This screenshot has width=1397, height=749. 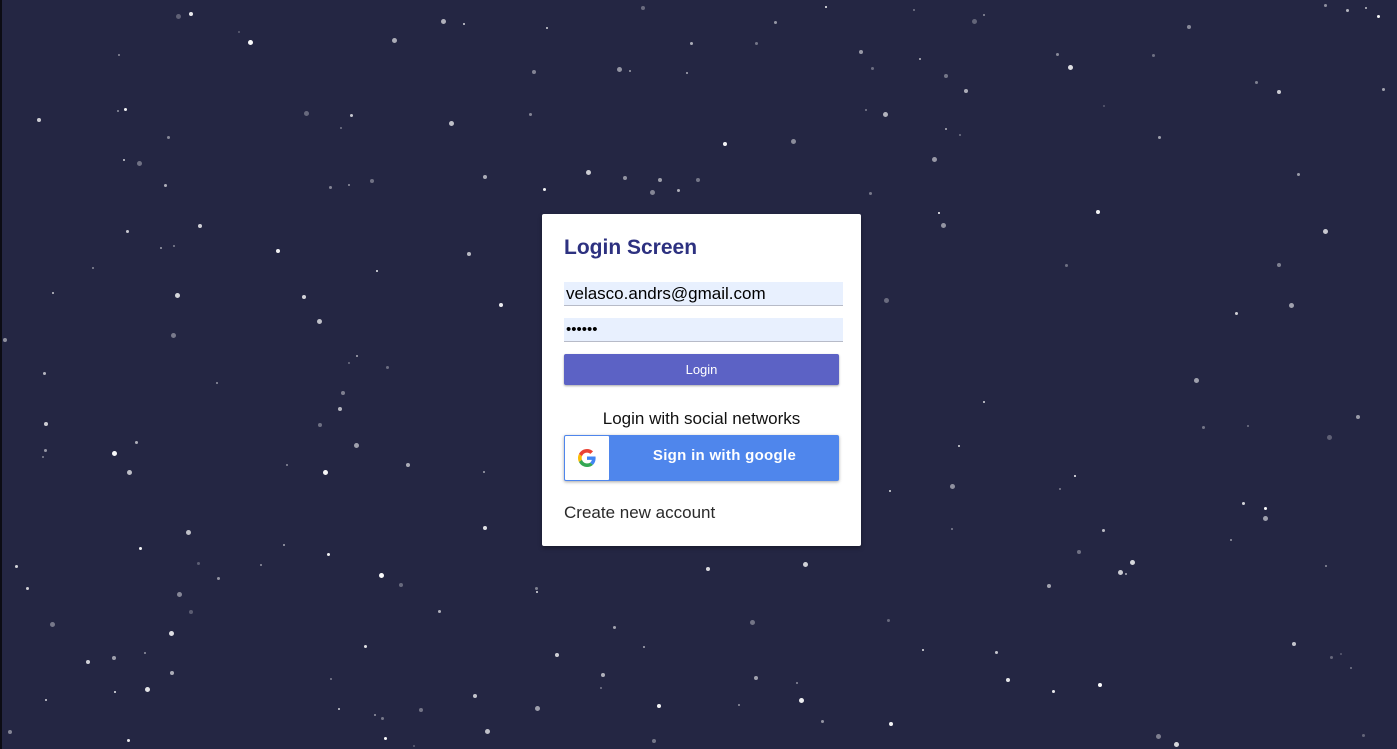 I want to click on email-field, so click(x=703, y=294).